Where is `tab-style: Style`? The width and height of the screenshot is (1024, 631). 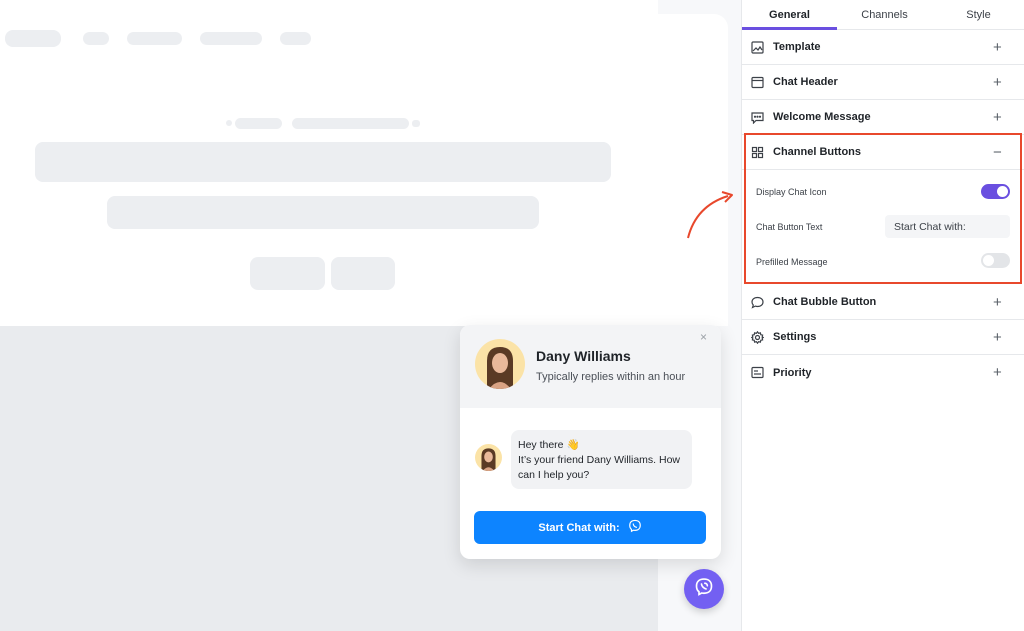
tab-style: Style is located at coordinates (978, 15).